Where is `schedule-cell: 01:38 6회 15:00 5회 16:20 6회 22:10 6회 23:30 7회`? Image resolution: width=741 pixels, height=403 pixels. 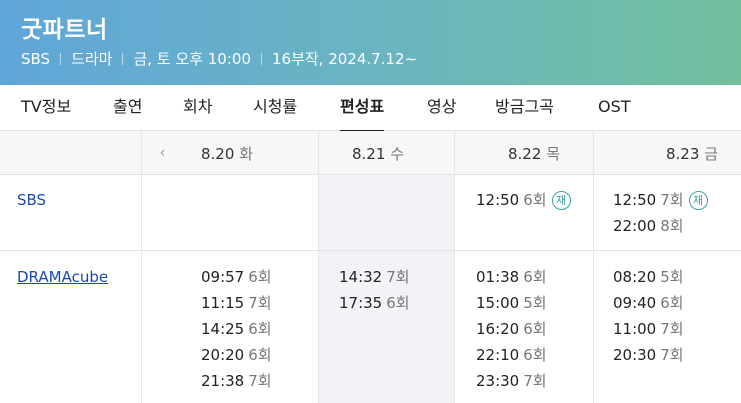
schedule-cell: 01:38 6회 15:00 5회 16:20 6회 22:10 6회 23:30 7회 is located at coordinates (511, 329).